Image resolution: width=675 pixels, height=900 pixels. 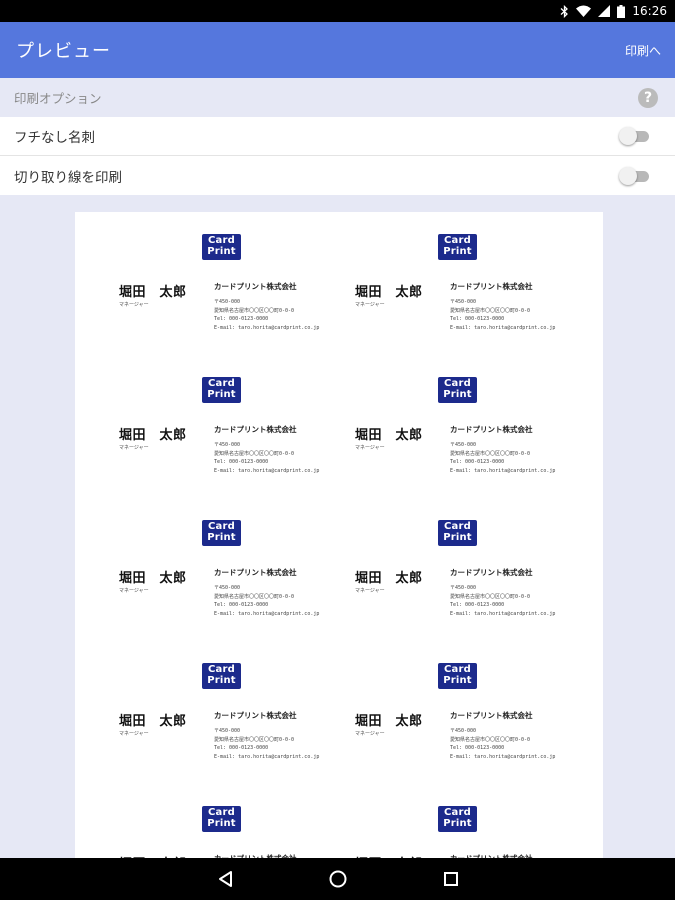 What do you see at coordinates (337, 97) in the screenshot?
I see `print-options-header: 印刷オプション ?` at bounding box center [337, 97].